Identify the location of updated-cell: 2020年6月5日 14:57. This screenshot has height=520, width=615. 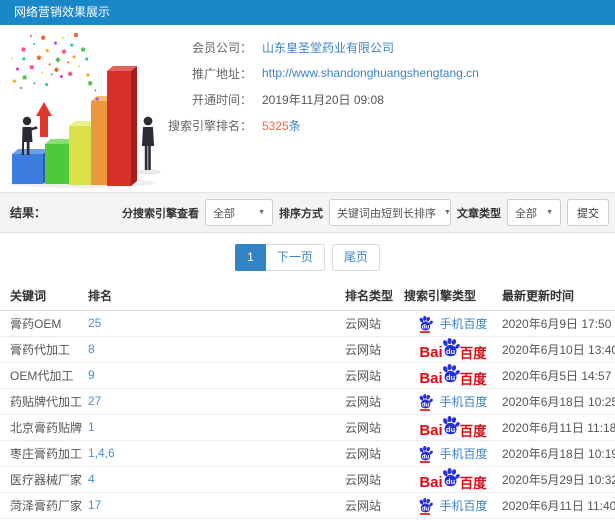
(558, 375).